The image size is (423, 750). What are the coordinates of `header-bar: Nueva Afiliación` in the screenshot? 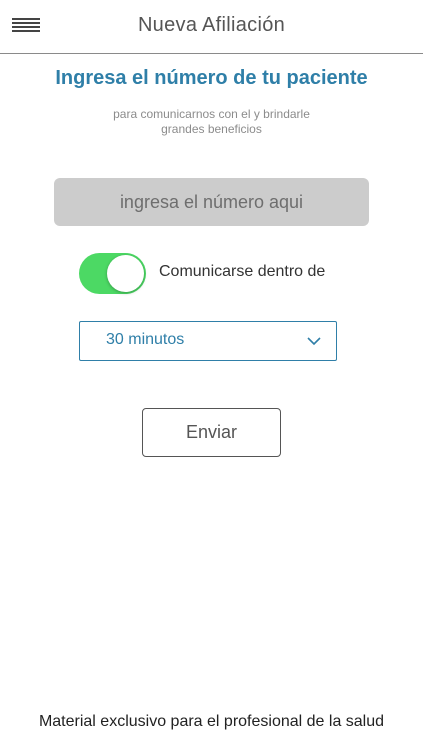 It's located at (211, 27).